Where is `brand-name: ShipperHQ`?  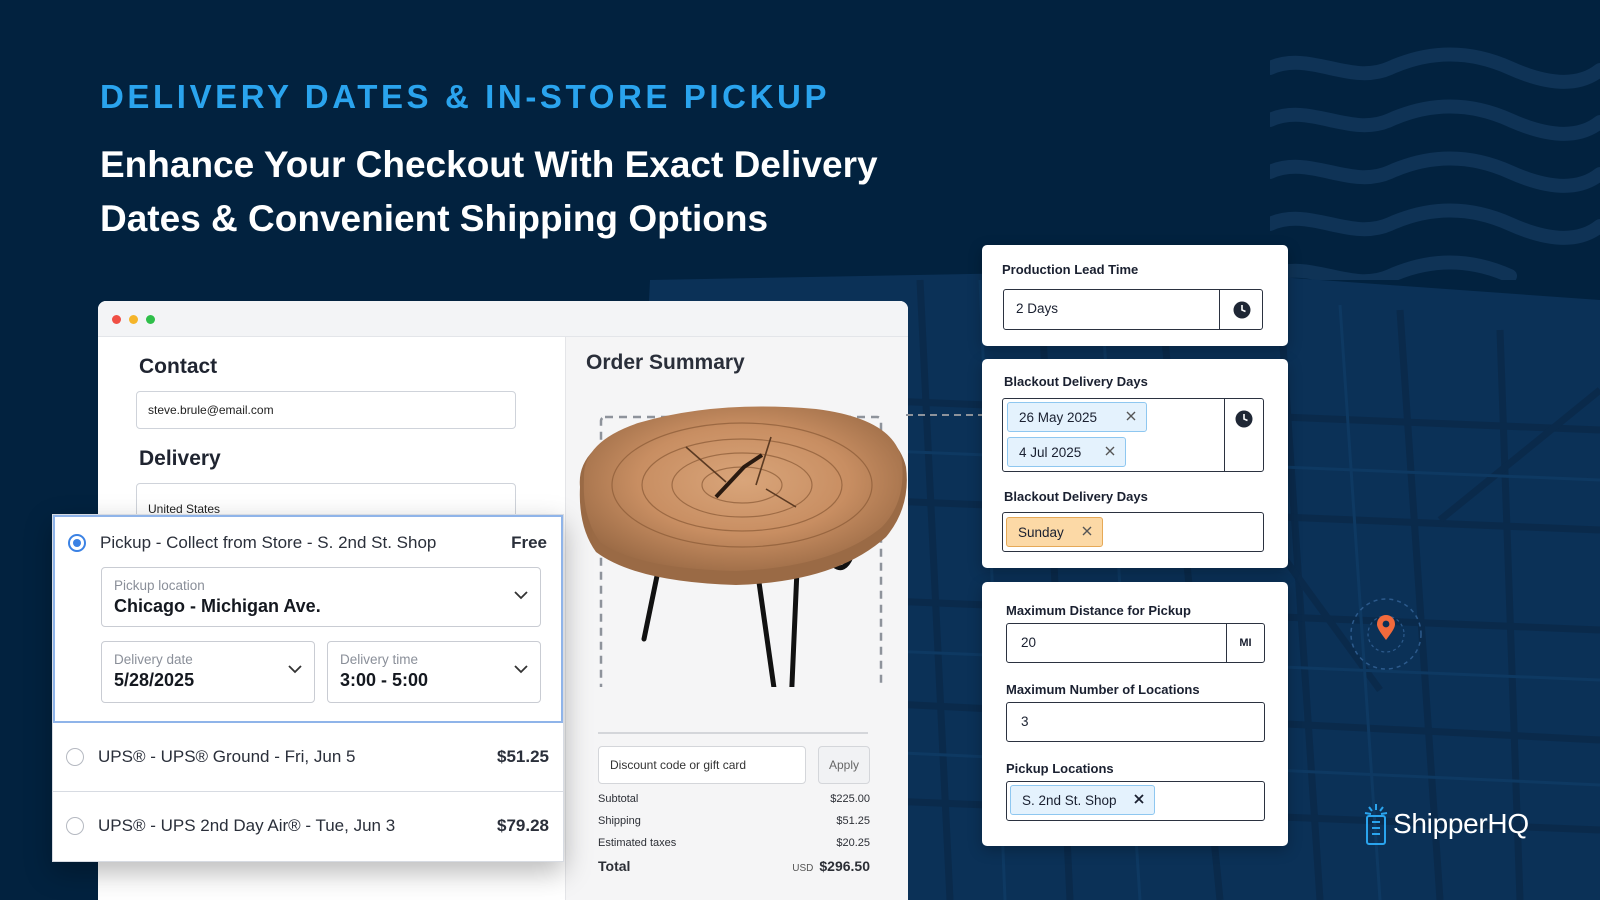 brand-name: ShipperHQ is located at coordinates (1461, 823).